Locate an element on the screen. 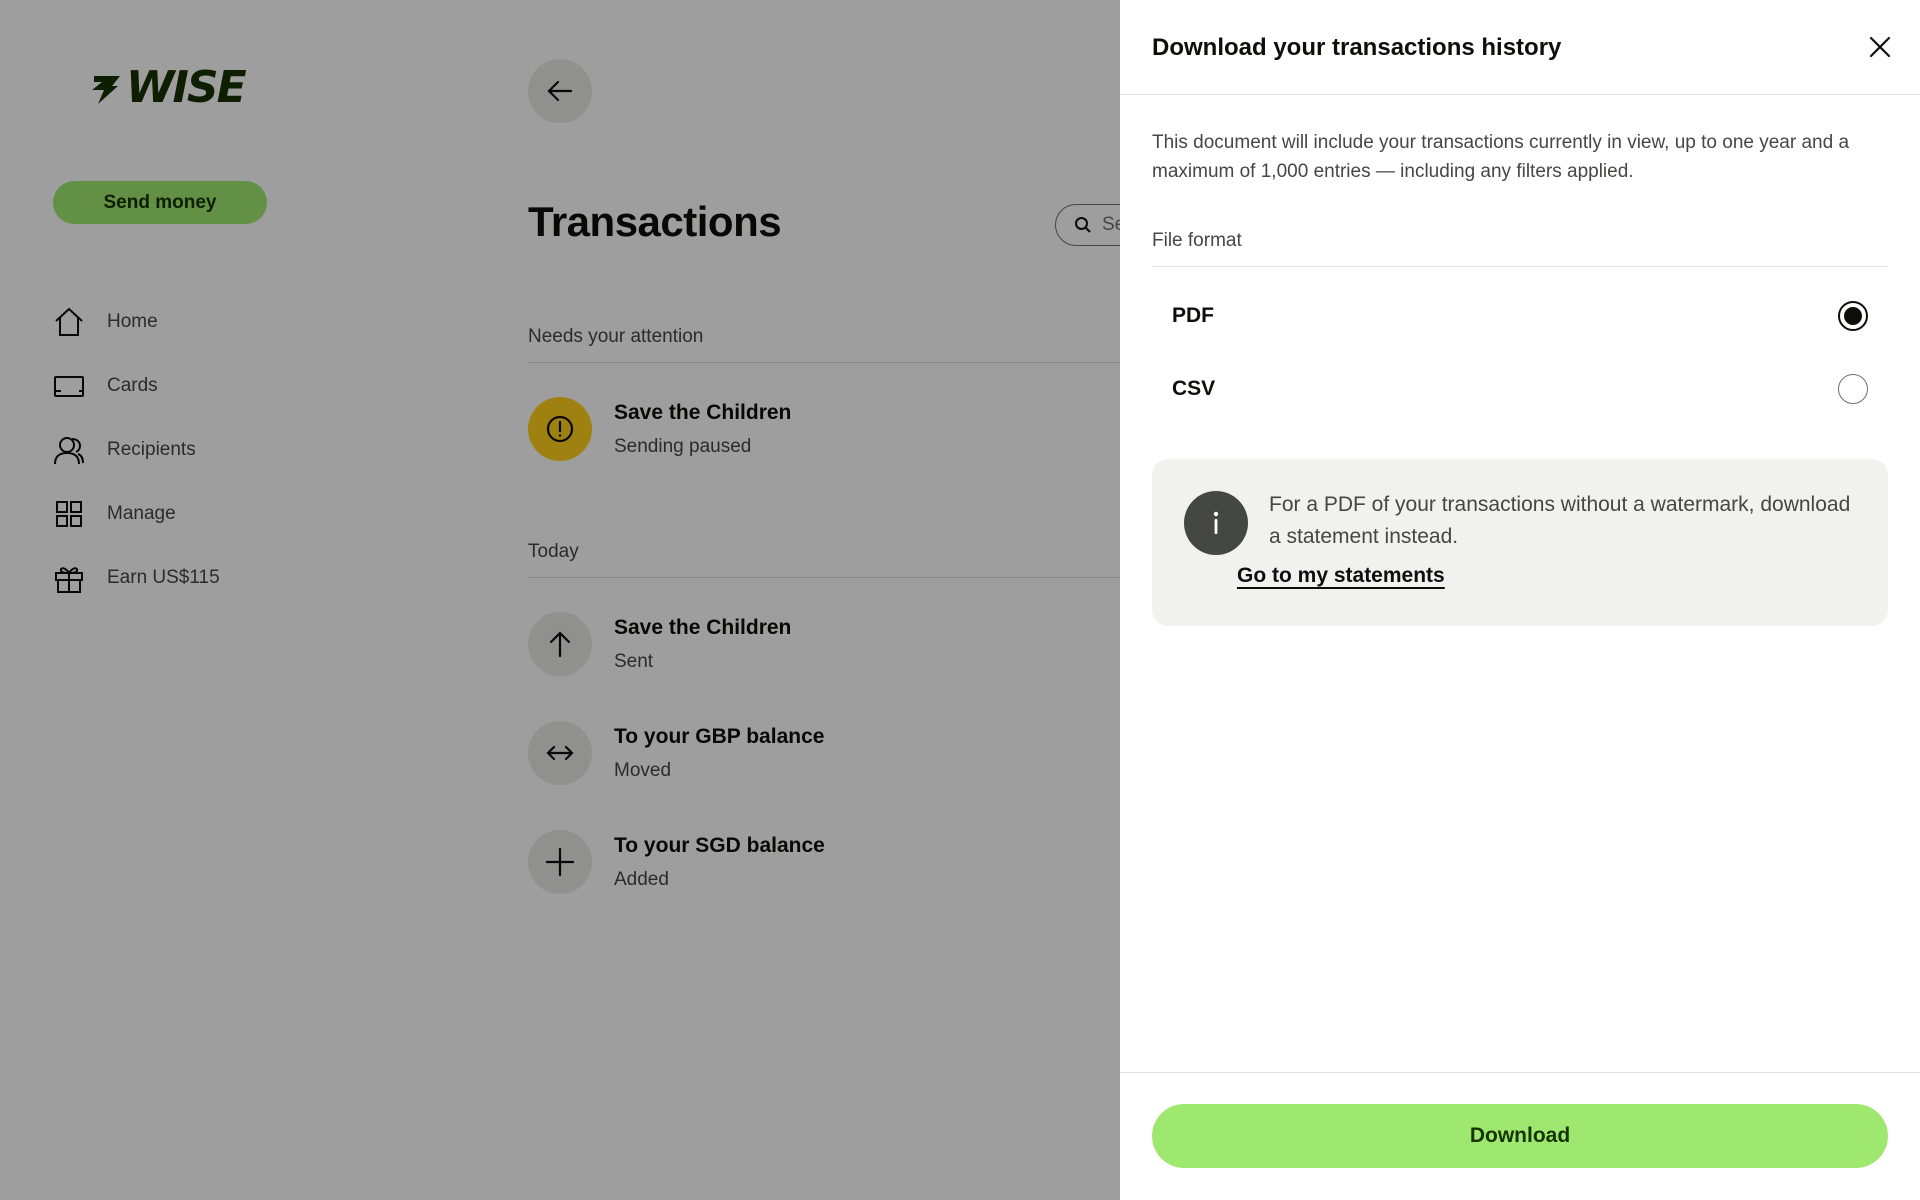  format-option-csv: CSV is located at coordinates (1520, 389).